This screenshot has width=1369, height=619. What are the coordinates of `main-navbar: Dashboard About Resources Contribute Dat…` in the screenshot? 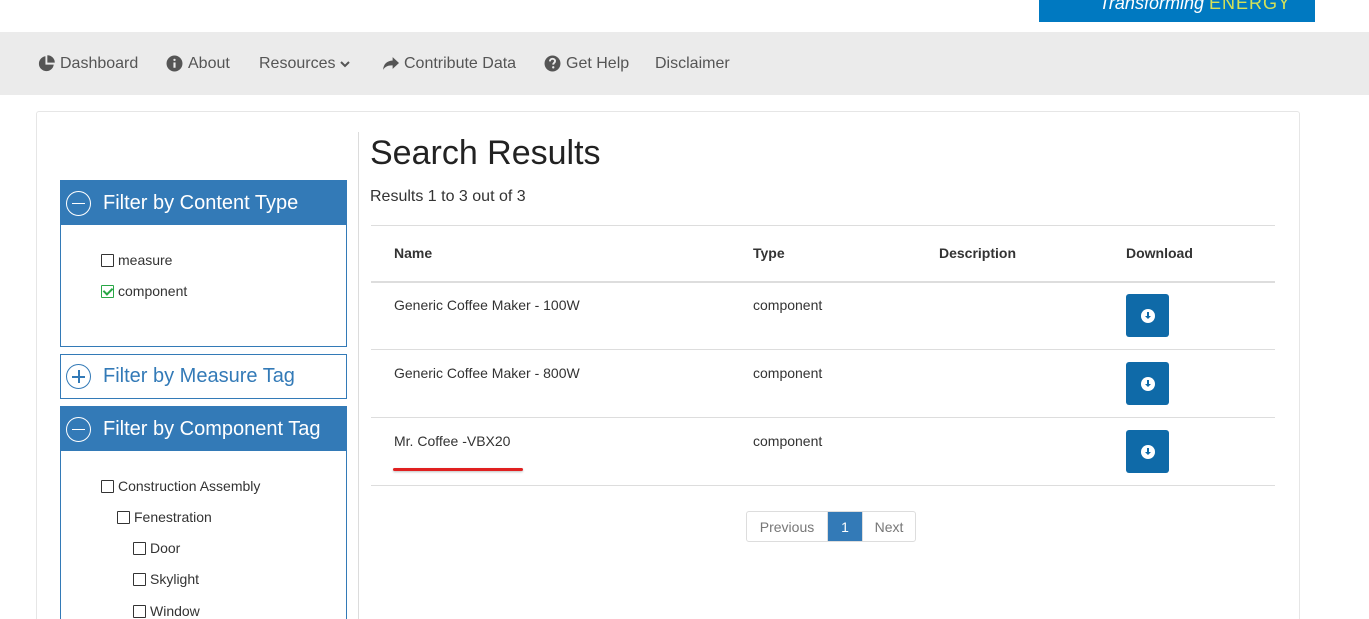 It's located at (684, 63).